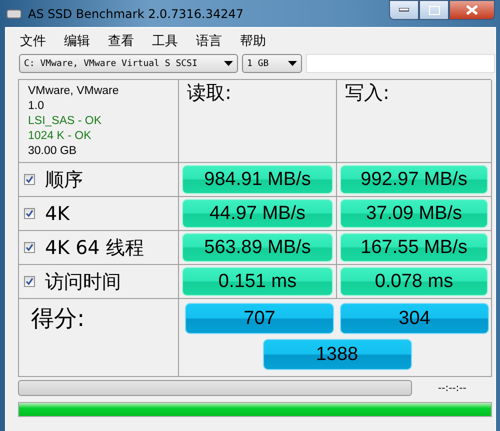  Describe the element at coordinates (259, 318) in the screenshot. I see `score-value: 707` at that location.